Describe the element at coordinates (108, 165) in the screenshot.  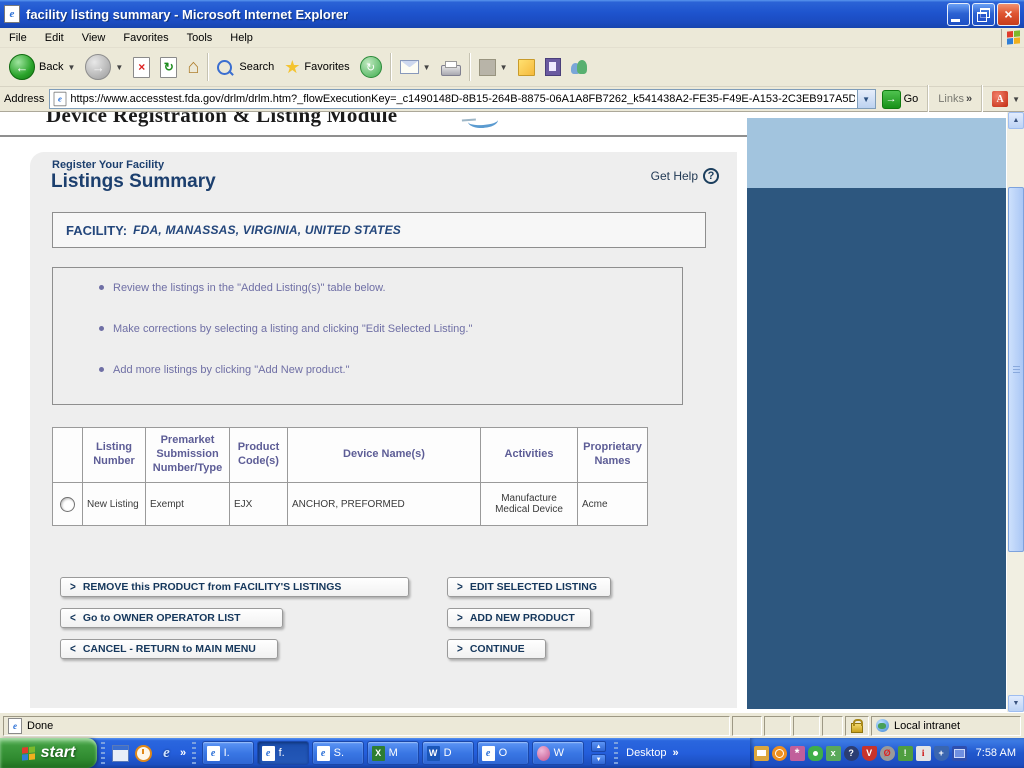
I see `breadcrumb: Register Your Facility` at that location.